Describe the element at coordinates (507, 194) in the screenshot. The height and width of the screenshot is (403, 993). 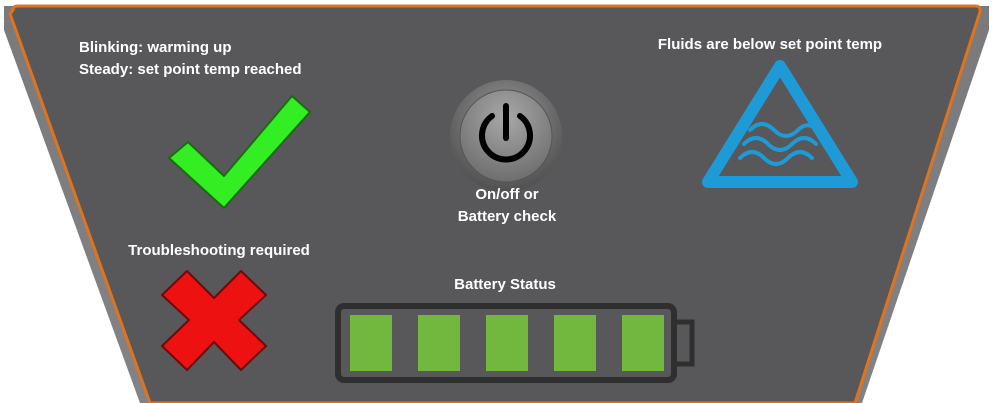
I see `power-label-line1: On/off or` at that location.